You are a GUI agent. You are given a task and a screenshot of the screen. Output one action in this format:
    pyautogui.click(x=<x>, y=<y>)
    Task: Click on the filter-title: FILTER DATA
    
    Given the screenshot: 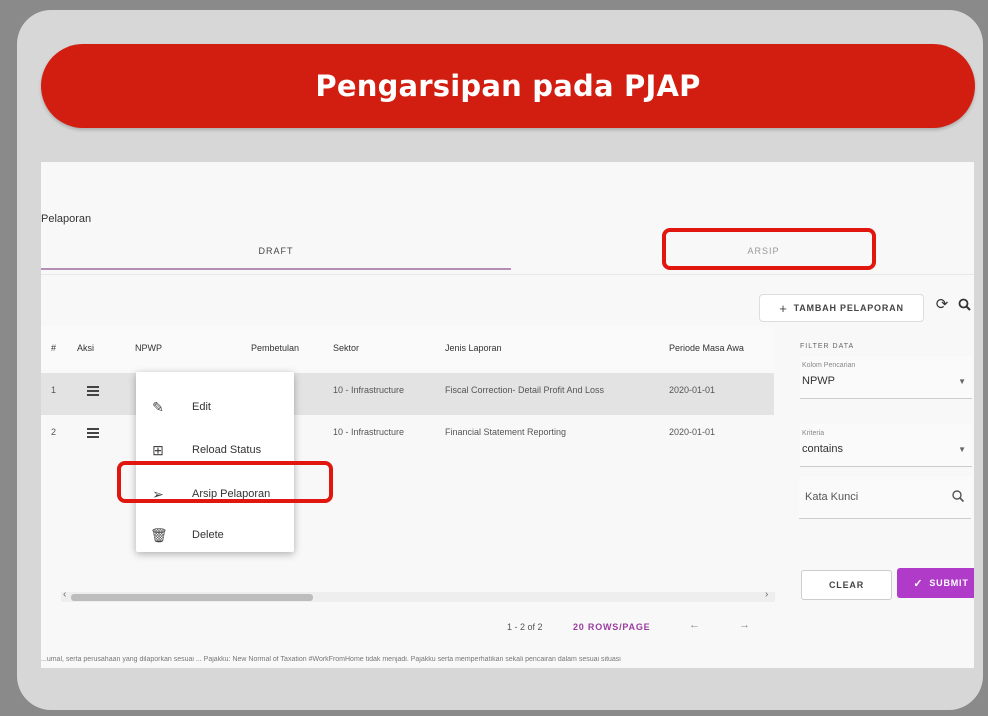 What is the action you would take?
    pyautogui.click(x=827, y=346)
    